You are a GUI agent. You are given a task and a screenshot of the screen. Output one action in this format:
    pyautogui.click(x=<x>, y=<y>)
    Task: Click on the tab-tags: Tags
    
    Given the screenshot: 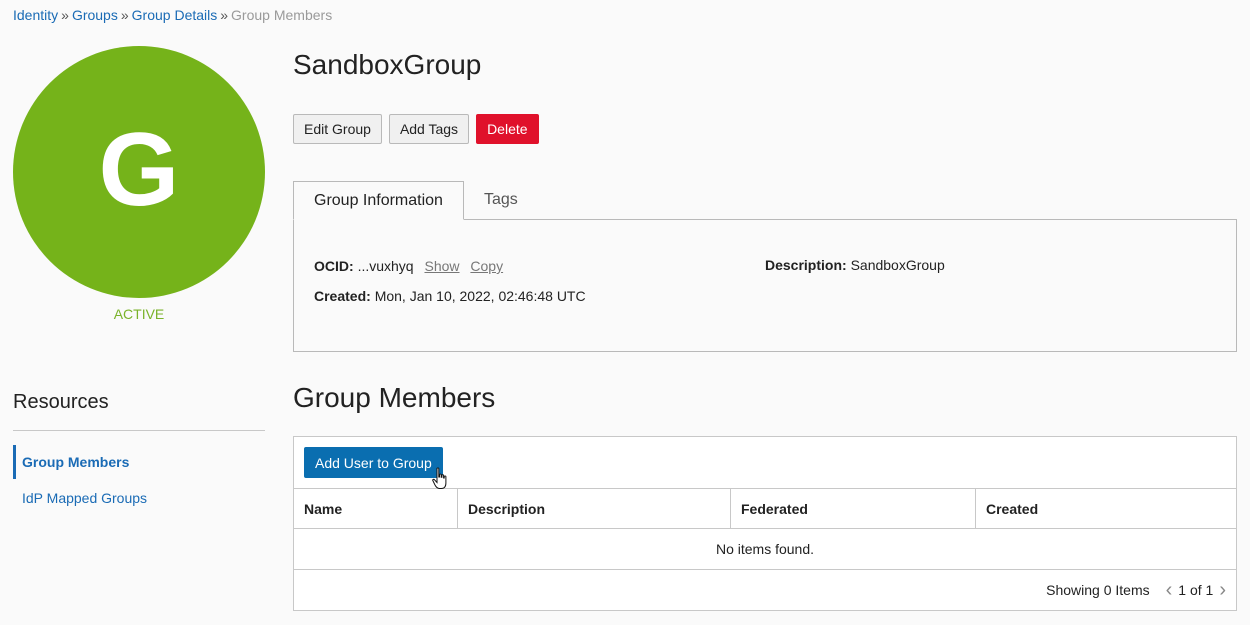 What is the action you would take?
    pyautogui.click(x=501, y=200)
    